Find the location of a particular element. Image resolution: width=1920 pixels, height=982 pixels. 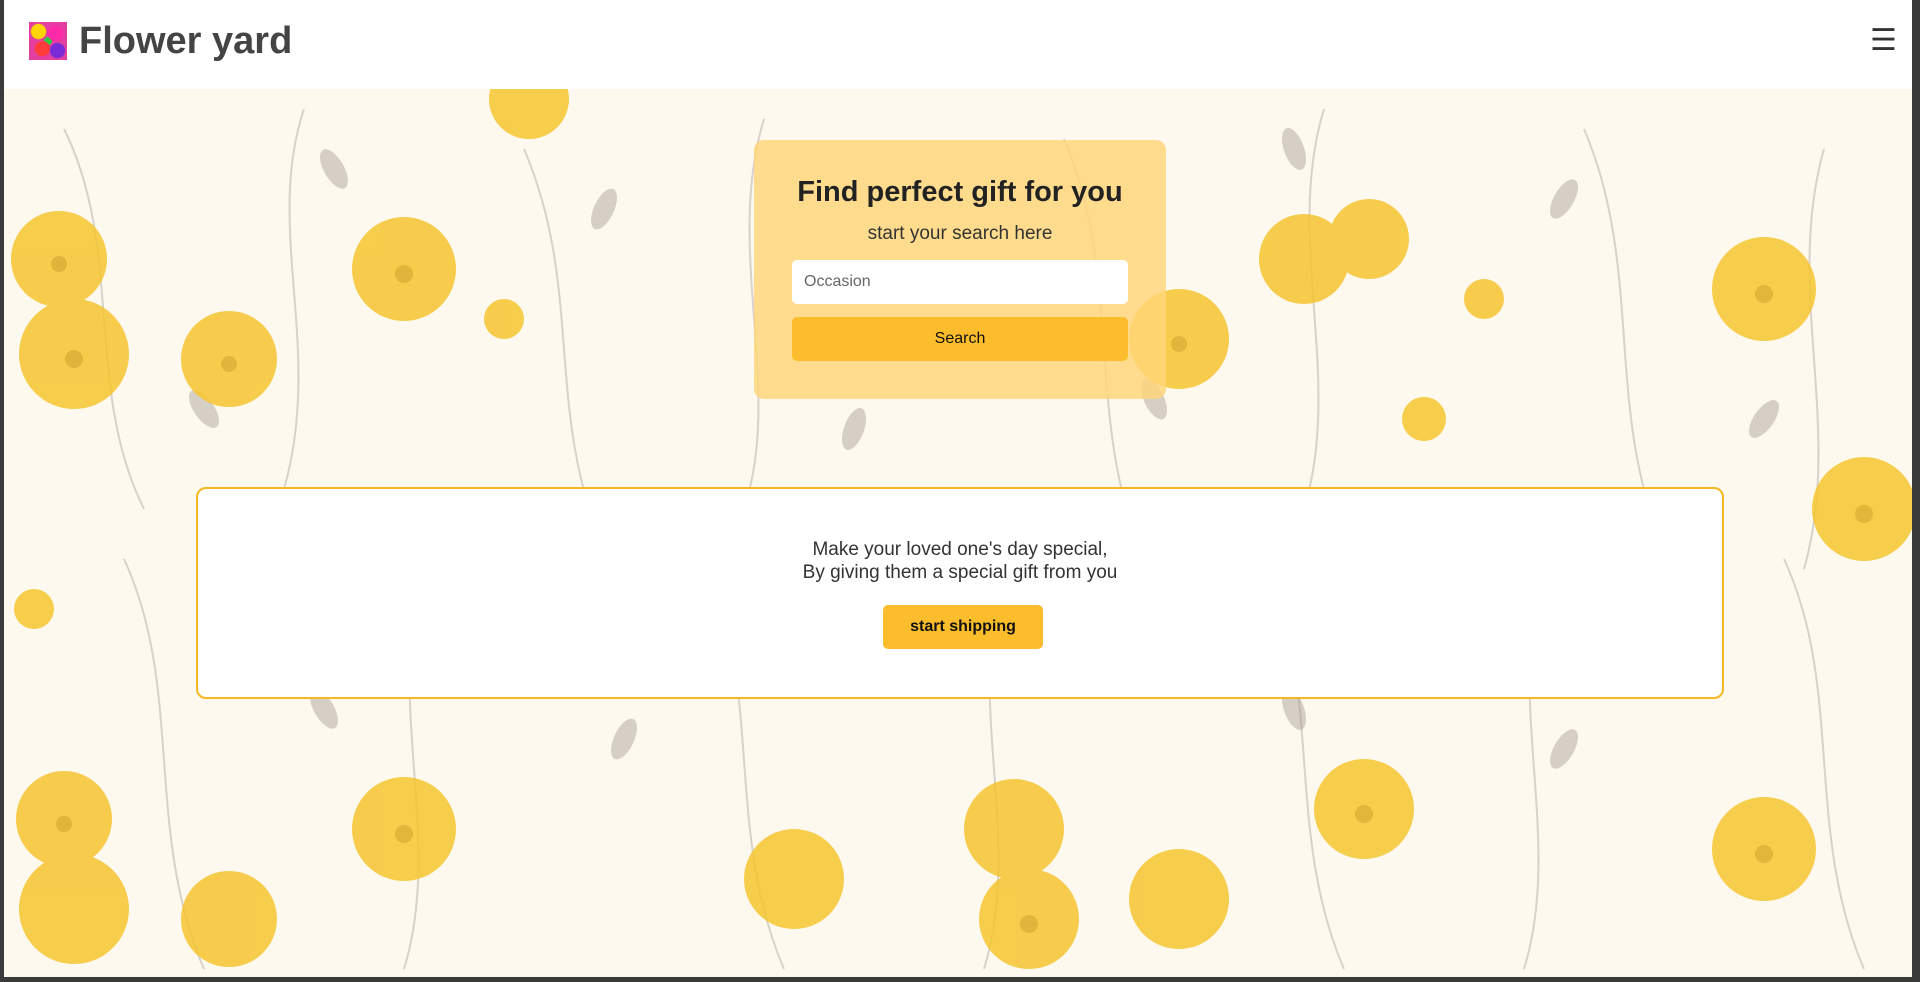

brand: Flower yard is located at coordinates (160, 41).